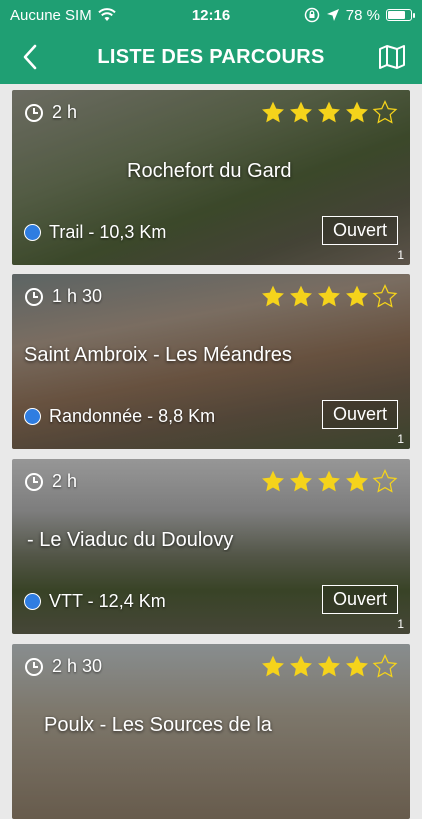 The width and height of the screenshot is (422, 819). What do you see at coordinates (209, 171) in the screenshot?
I see `route-title: Rochefort du Gard` at bounding box center [209, 171].